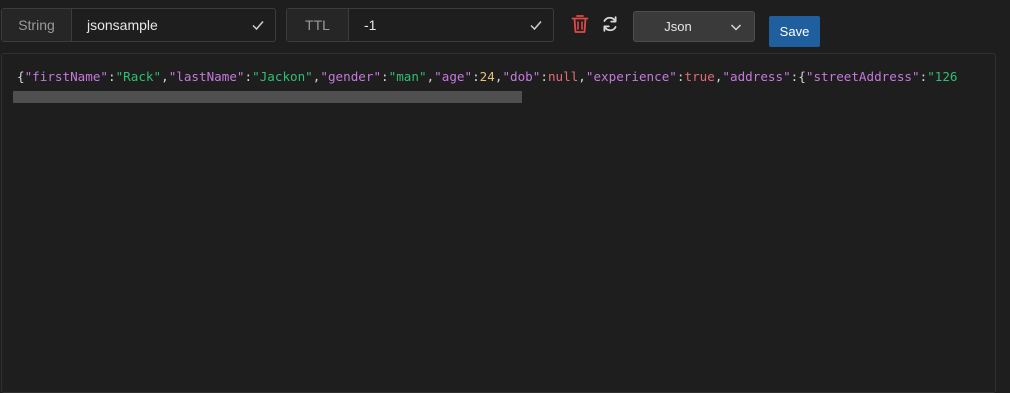 The width and height of the screenshot is (1010, 393). I want to click on json-token-key: "lastName", so click(206, 76).